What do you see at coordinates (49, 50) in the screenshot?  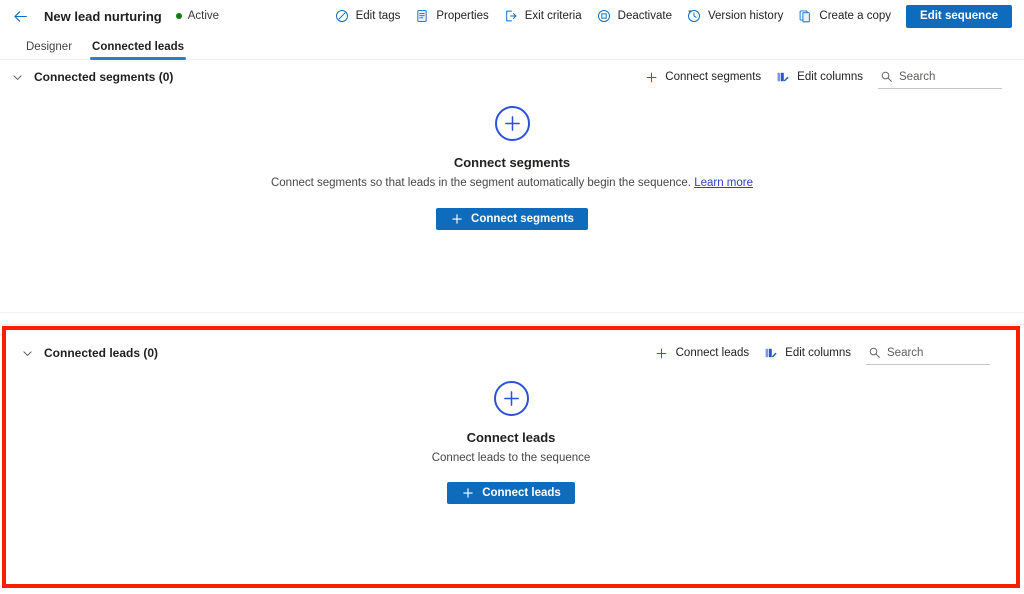 I see `tab-designer: Designer` at bounding box center [49, 50].